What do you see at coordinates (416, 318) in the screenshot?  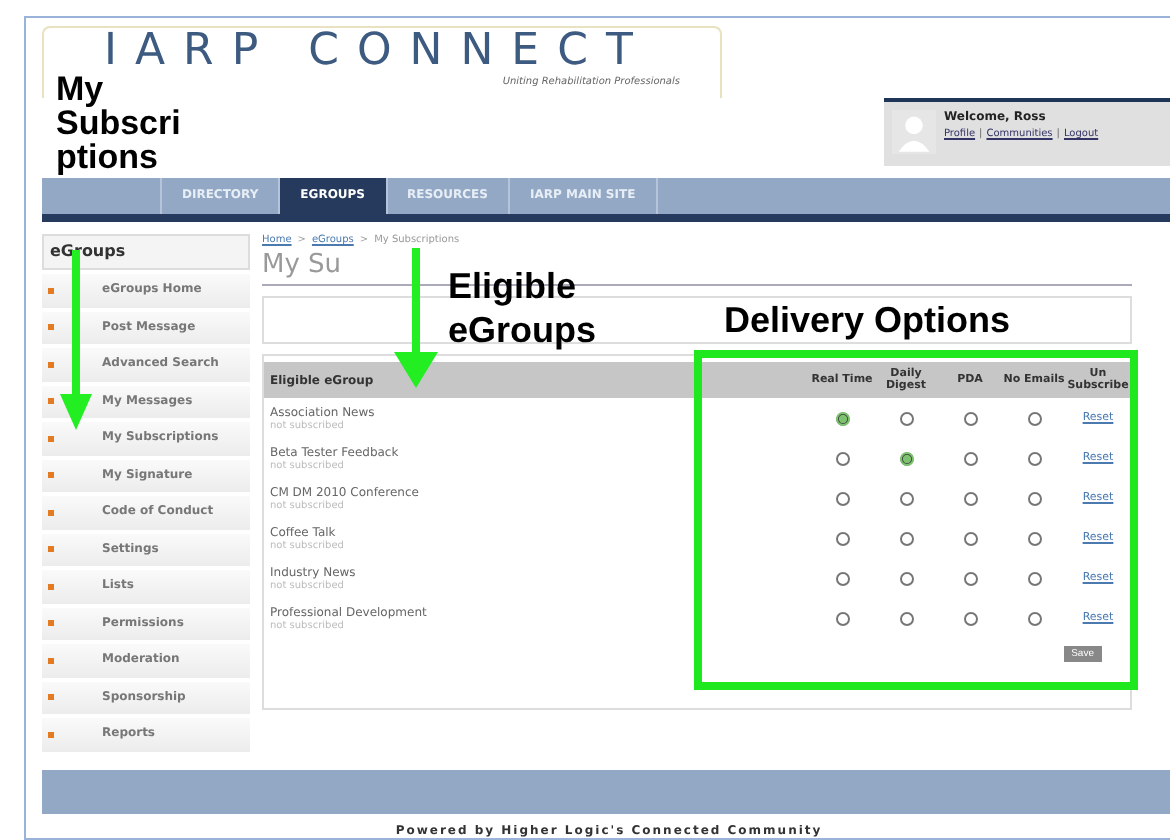 I see `arrow-icon` at bounding box center [416, 318].